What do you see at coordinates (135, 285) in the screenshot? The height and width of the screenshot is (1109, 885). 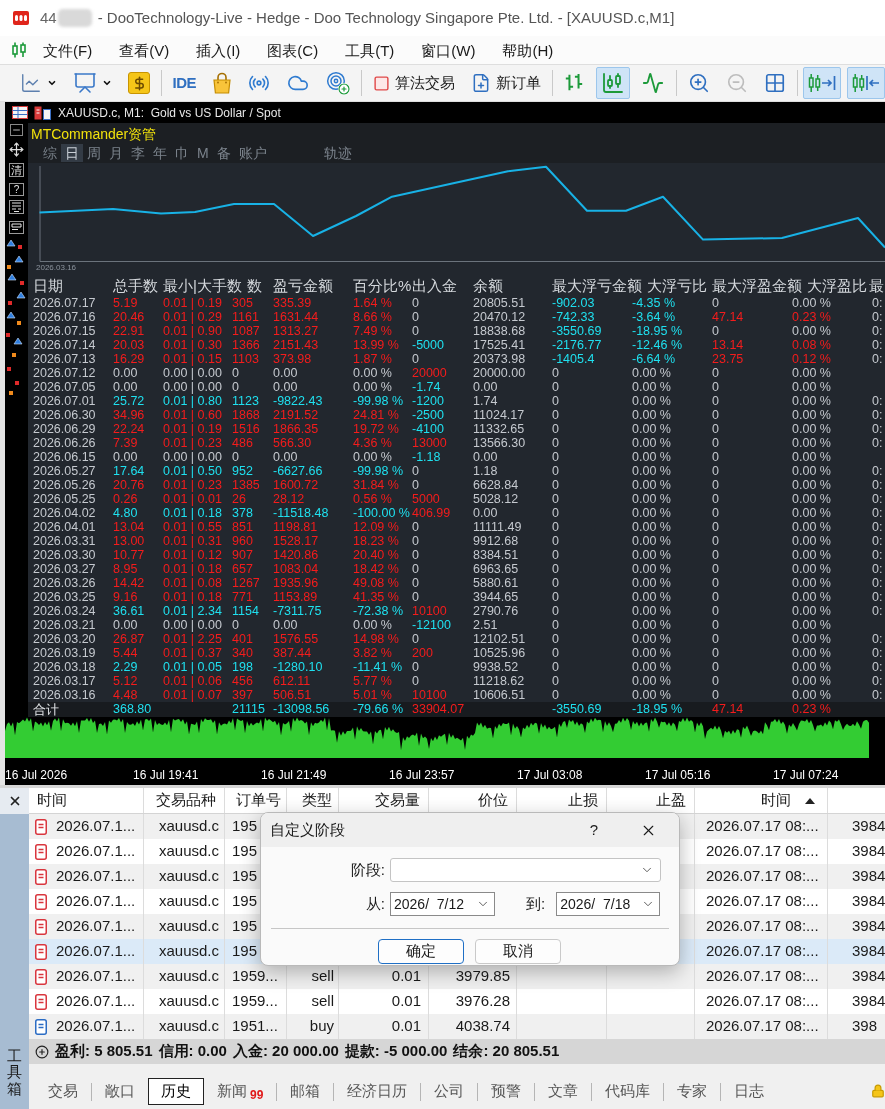 I see `column-header: 总手数` at bounding box center [135, 285].